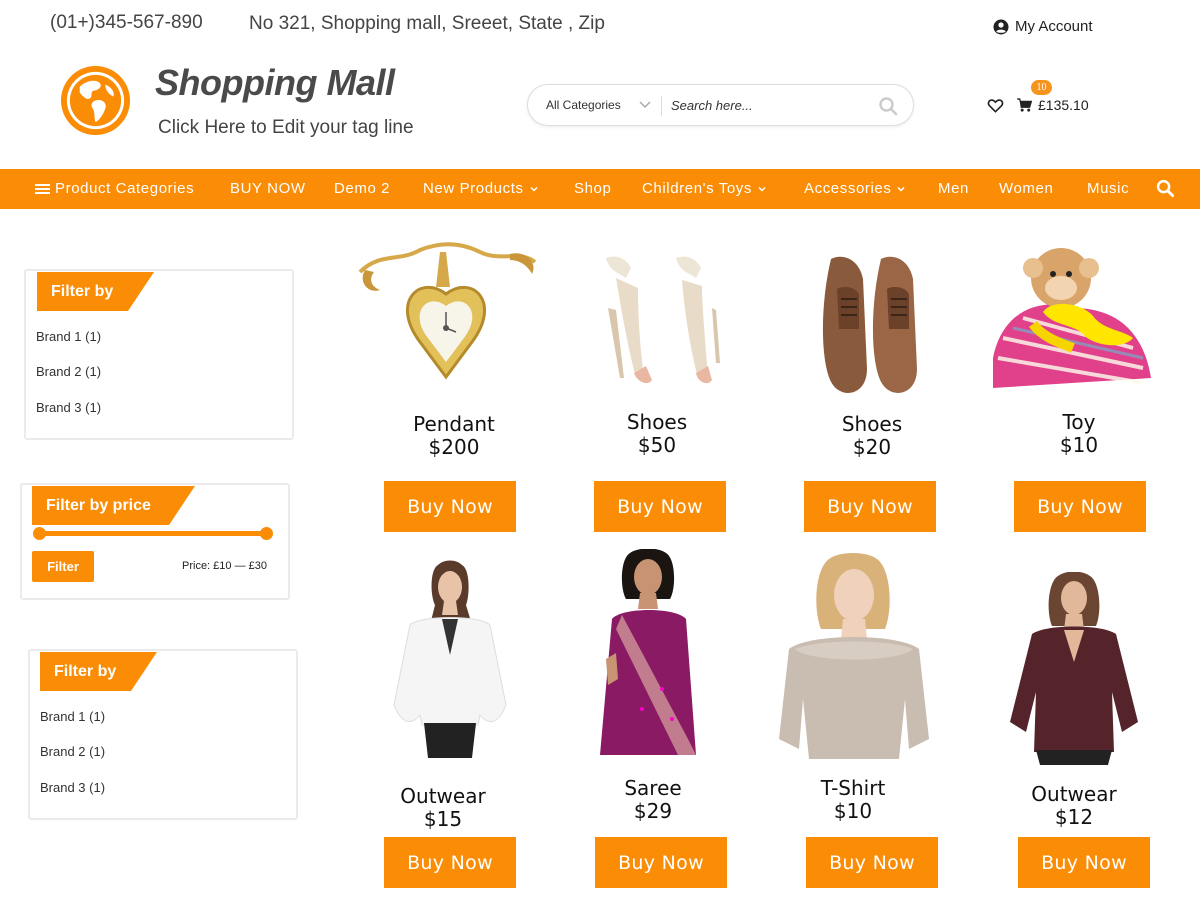 This screenshot has height=900, width=1200. I want to click on product-image-white-blouse, so click(450, 656).